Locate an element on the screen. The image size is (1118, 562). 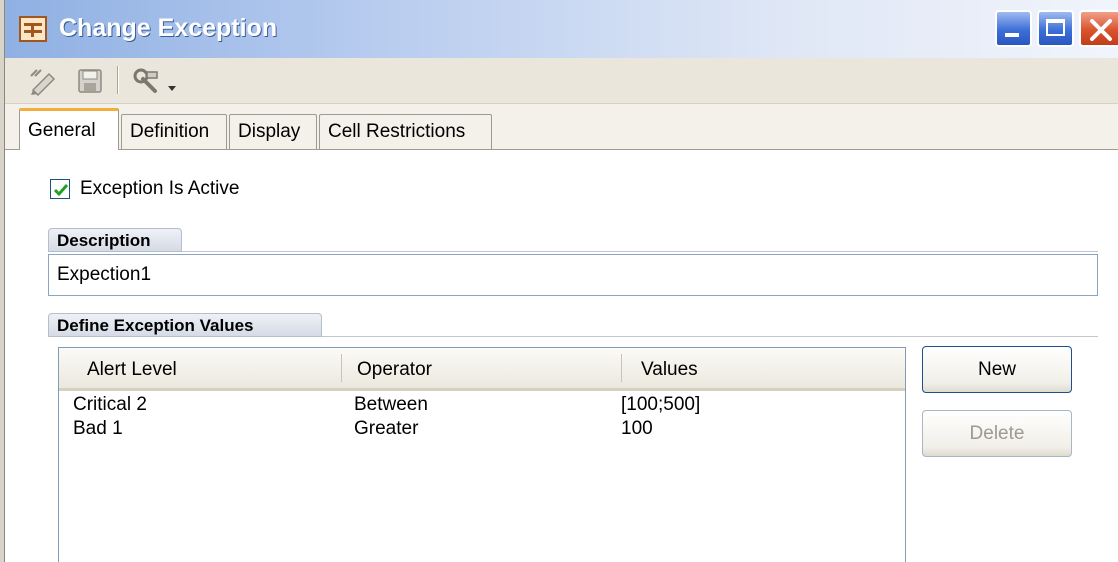
cell-operator: Greater is located at coordinates (386, 428).